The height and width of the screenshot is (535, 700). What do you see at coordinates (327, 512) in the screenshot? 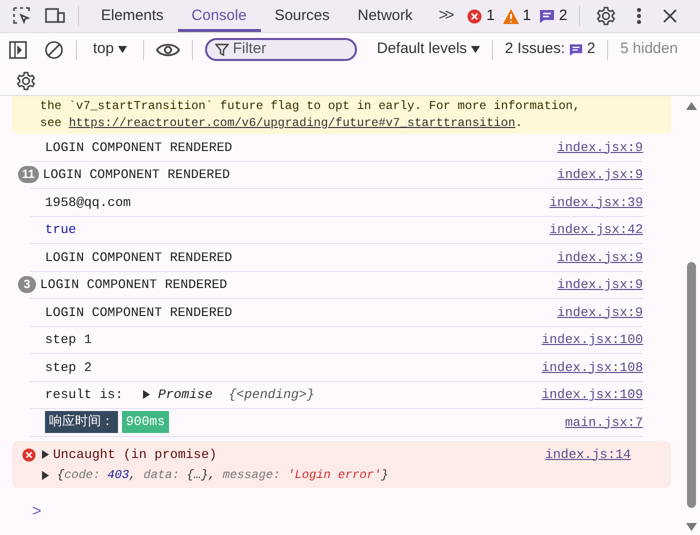
I see `console-prompt: >` at bounding box center [327, 512].